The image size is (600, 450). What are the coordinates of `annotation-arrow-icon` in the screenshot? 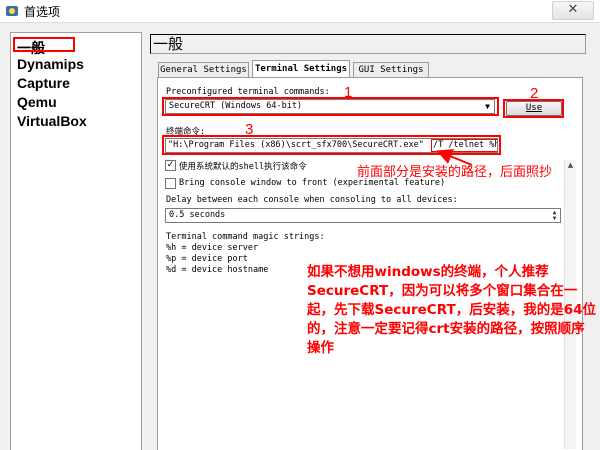 It's located at (454, 157).